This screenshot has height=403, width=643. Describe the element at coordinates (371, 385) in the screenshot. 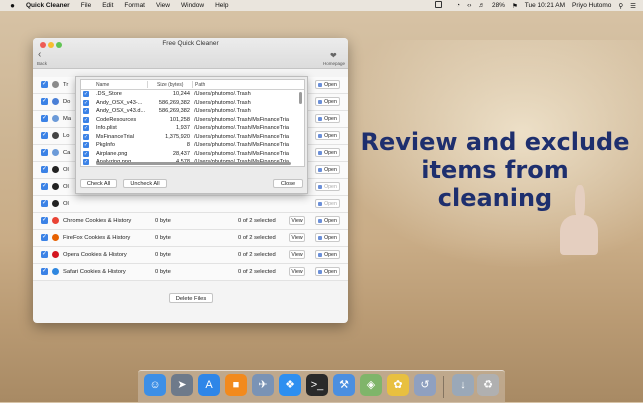

I see `maps-icon: ◈` at that location.